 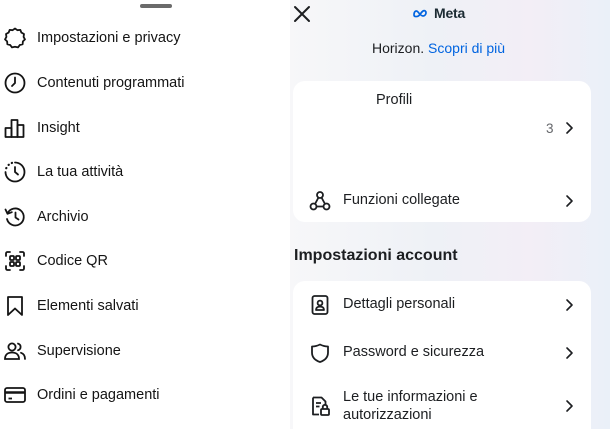 I want to click on menu-item-label: Codice QR, so click(x=72, y=261).